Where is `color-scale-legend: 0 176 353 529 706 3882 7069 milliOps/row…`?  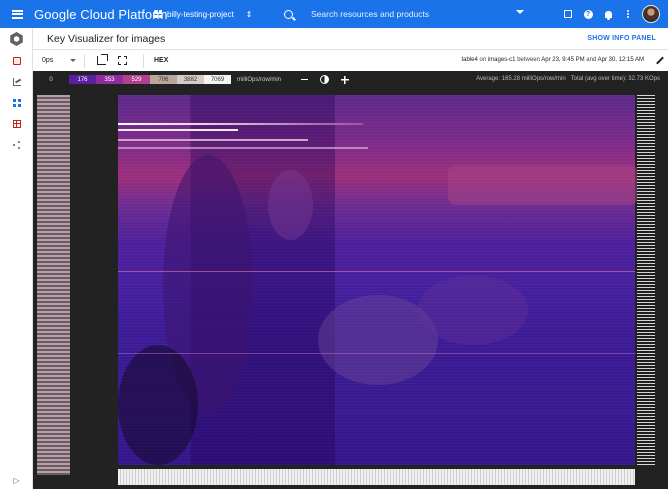 color-scale-legend: 0 176 353 529 706 3882 7069 milliOps/row… is located at coordinates (350, 79).